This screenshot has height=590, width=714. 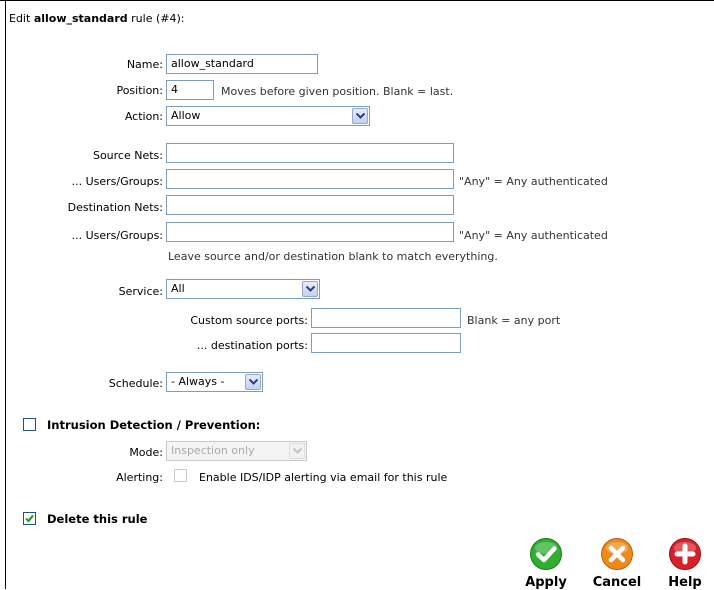 What do you see at coordinates (29, 424) in the screenshot?
I see `ids-checkbox` at bounding box center [29, 424].